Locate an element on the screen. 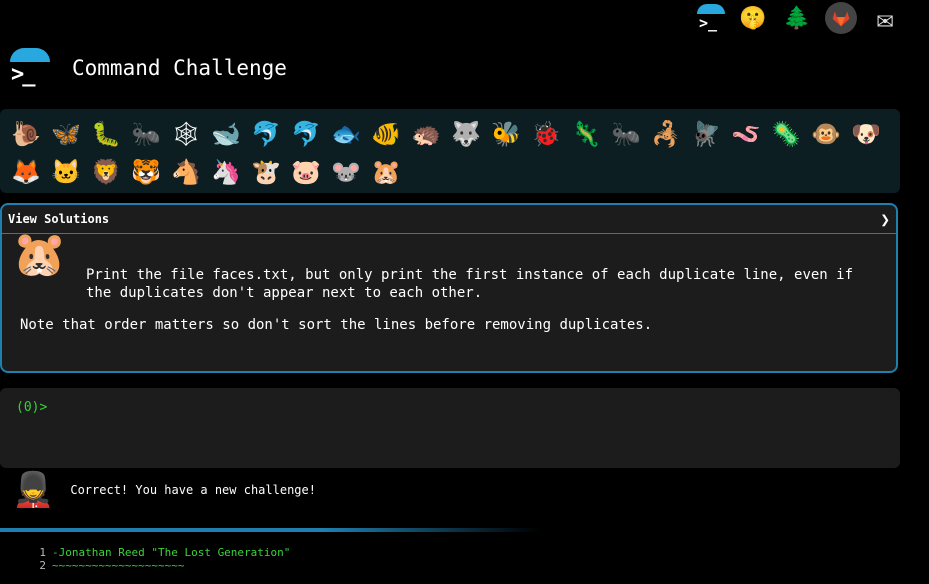  top-nav: >_ 🤫 🌲 ✉ is located at coordinates (799, 18).